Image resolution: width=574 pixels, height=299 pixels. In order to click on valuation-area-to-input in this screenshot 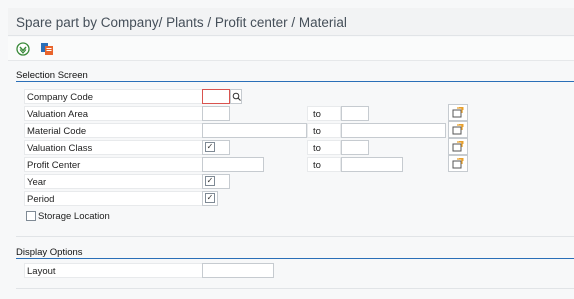, I will do `click(355, 113)`.